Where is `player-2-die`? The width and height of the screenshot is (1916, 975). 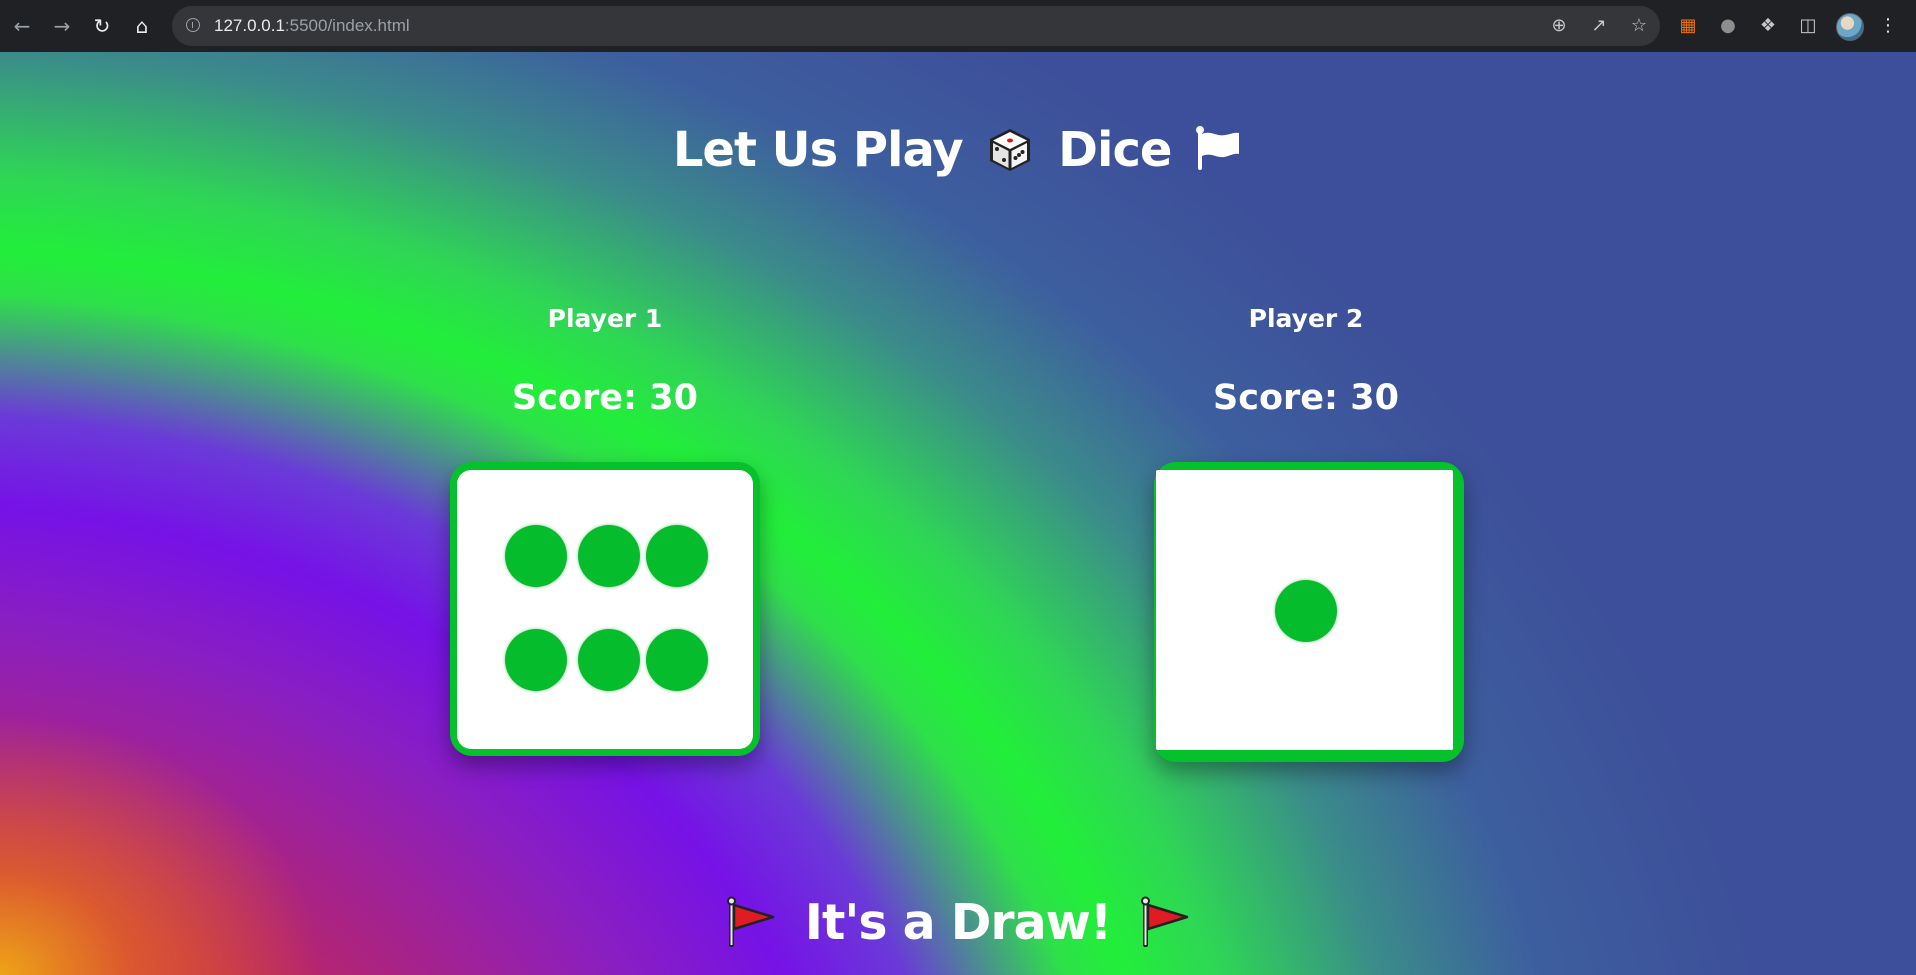 player-2-die is located at coordinates (1309, 612).